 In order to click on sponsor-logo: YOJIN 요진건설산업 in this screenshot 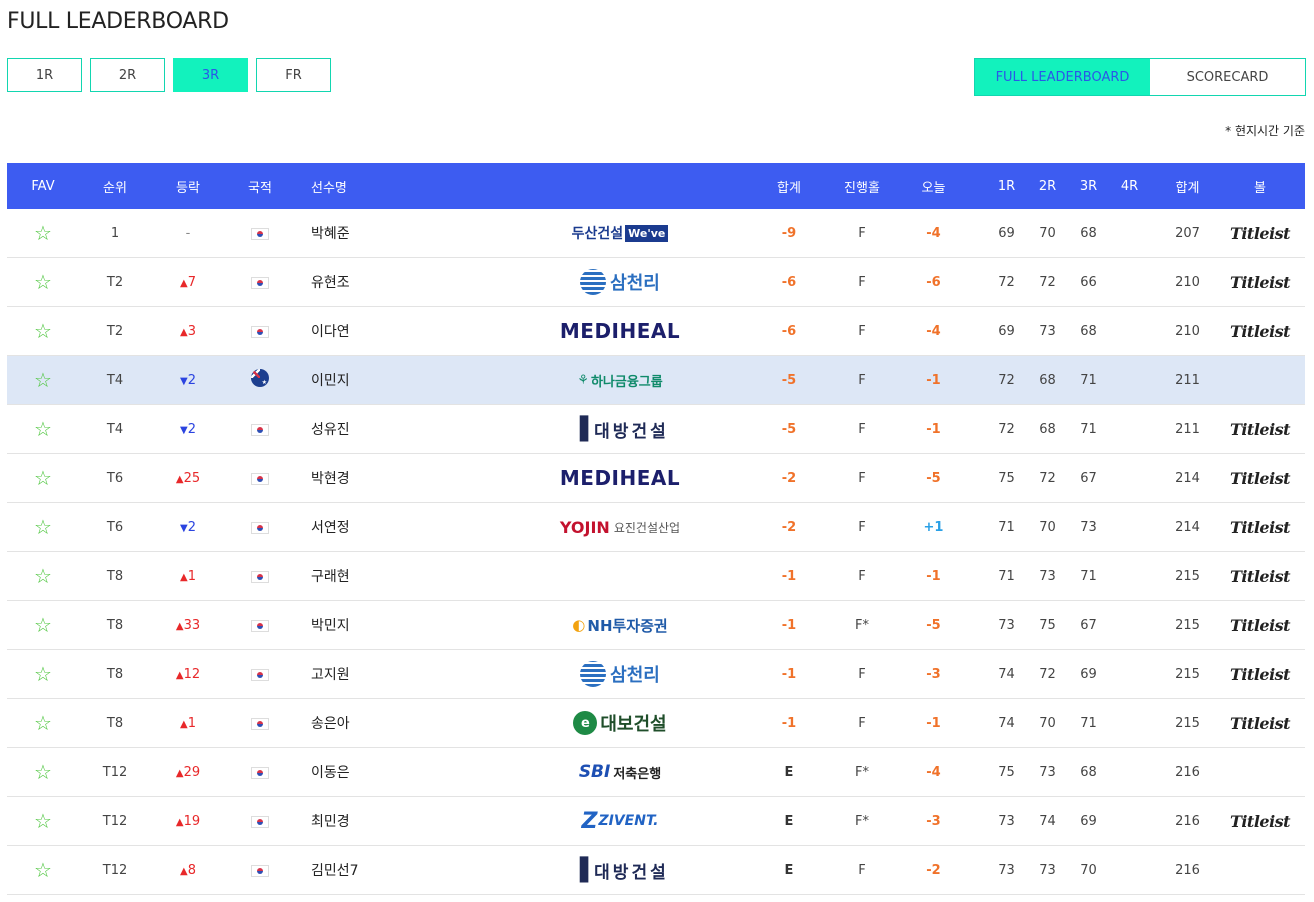, I will do `click(620, 527)`.